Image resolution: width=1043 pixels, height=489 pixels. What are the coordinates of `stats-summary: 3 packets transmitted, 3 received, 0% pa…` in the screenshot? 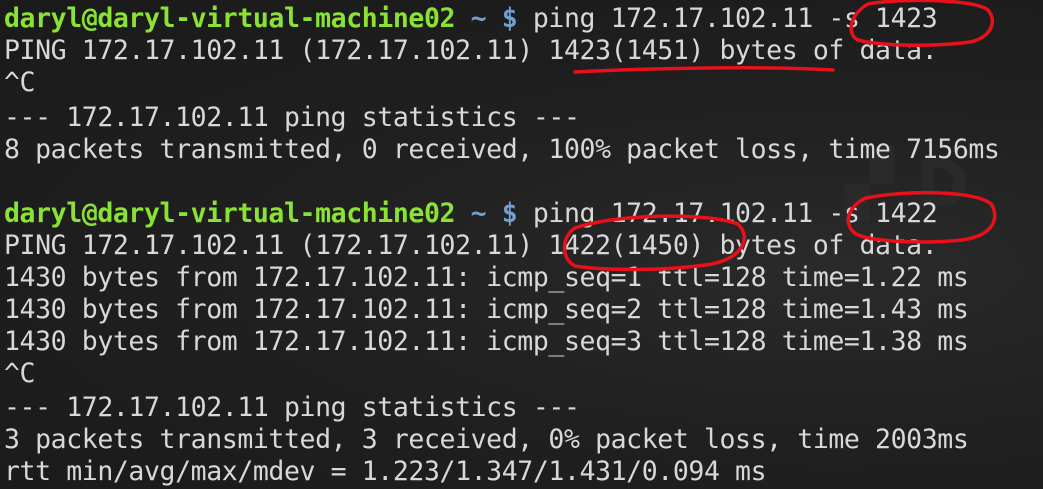 It's located at (486, 439).